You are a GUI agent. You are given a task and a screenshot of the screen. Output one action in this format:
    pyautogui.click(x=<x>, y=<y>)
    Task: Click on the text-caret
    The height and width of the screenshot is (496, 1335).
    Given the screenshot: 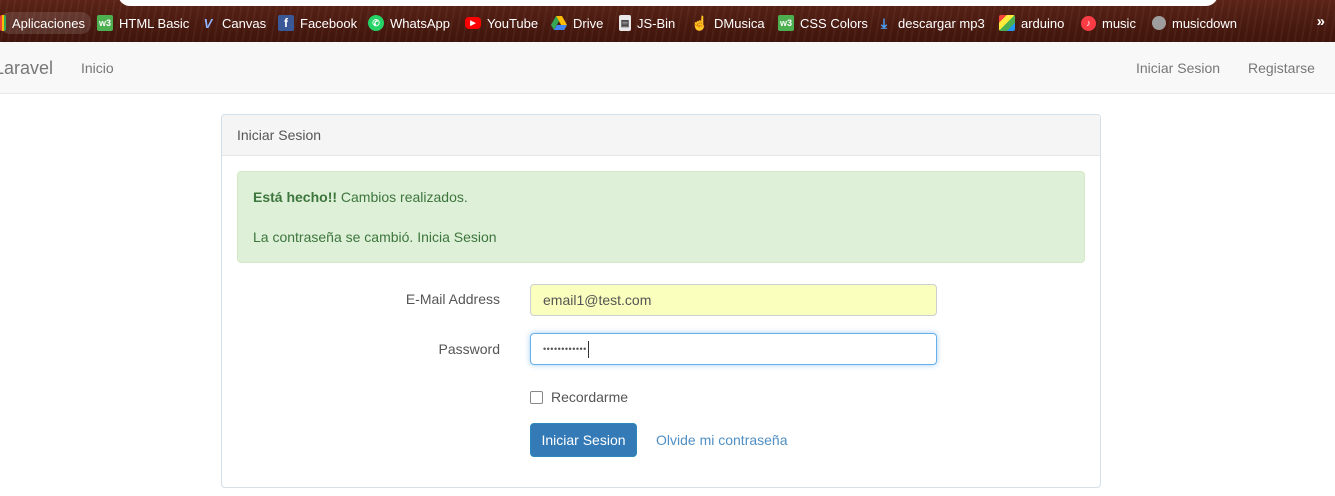 What is the action you would take?
    pyautogui.click(x=588, y=349)
    